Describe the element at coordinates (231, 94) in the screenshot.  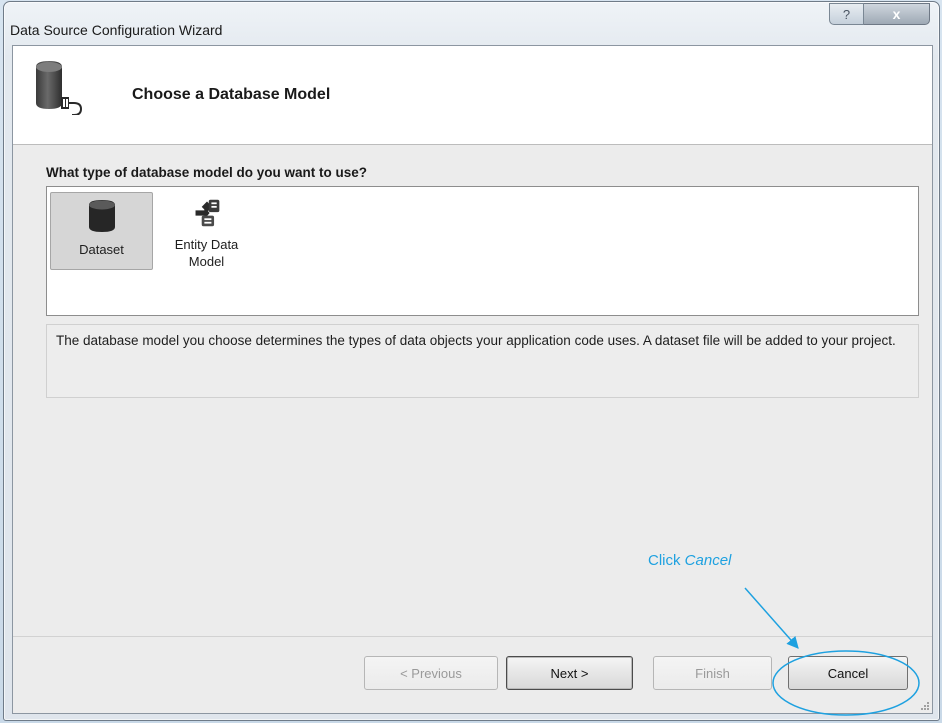
I see `page-title: Choose a Database Model` at that location.